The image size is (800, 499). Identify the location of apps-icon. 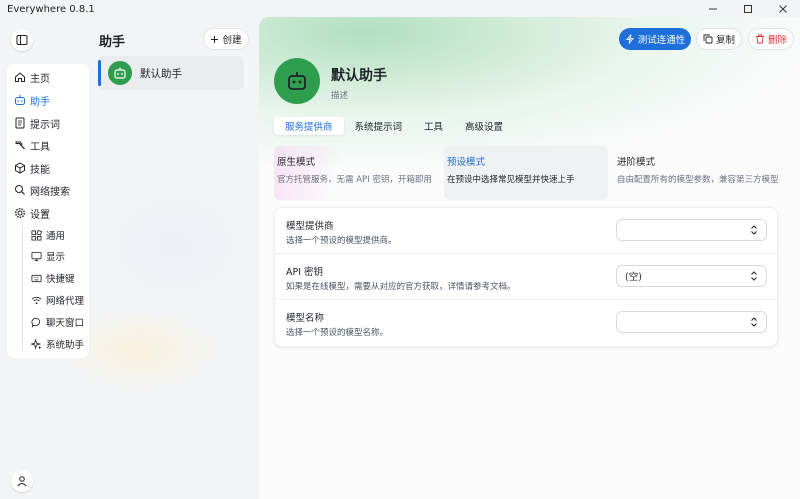
(36, 234).